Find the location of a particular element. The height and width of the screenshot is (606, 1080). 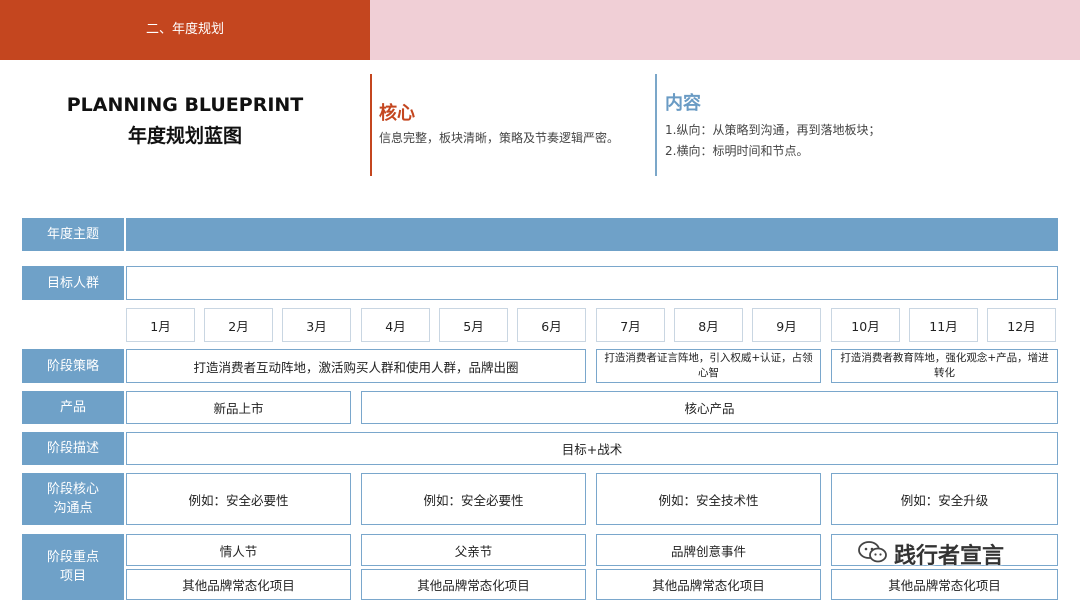

content-line-1: 1.纵向：从策略到沟通，再到落地板块； is located at coordinates (773, 130).